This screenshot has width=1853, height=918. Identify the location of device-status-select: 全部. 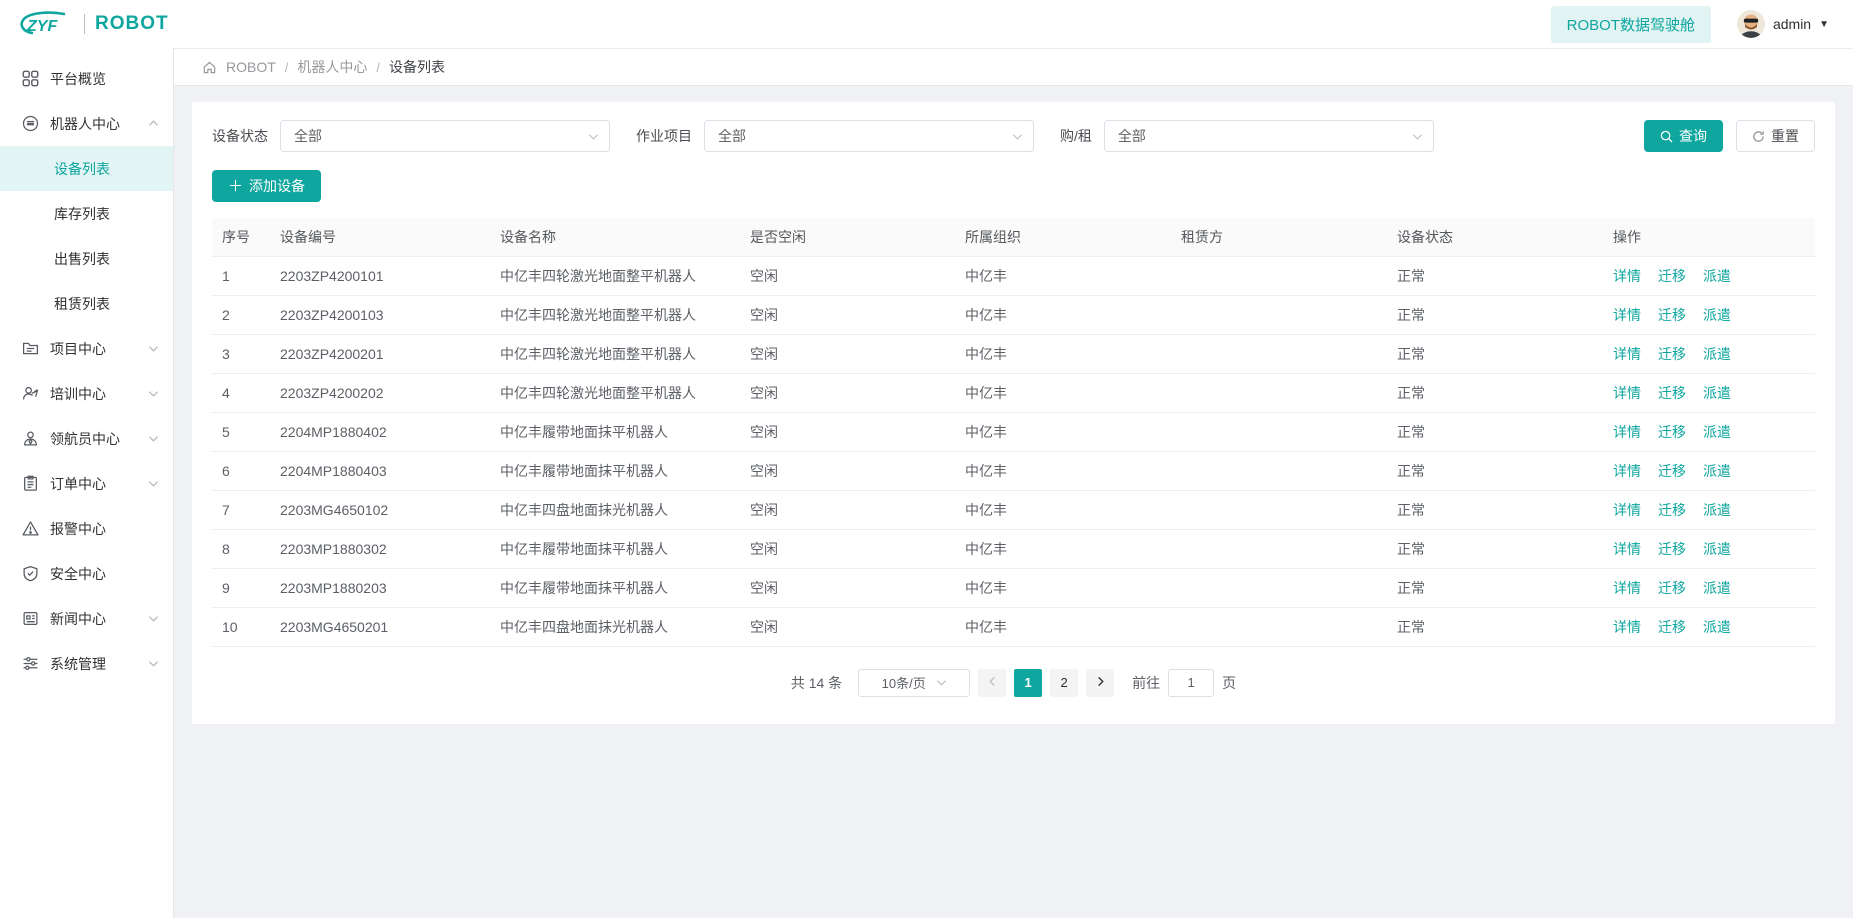
(445, 136).